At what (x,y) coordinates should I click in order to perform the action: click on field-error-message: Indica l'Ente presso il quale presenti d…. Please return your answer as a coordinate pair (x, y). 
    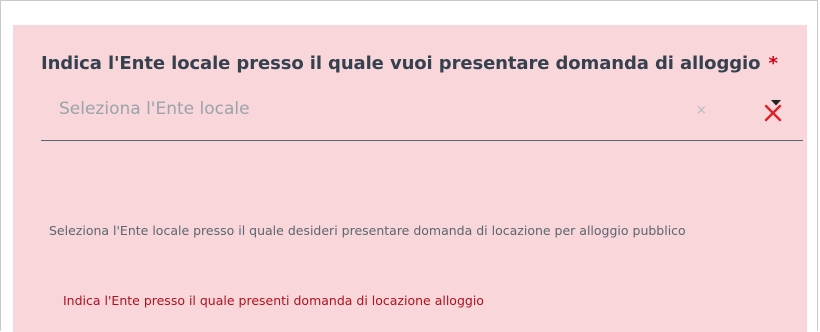
    Looking at the image, I should click on (273, 300).